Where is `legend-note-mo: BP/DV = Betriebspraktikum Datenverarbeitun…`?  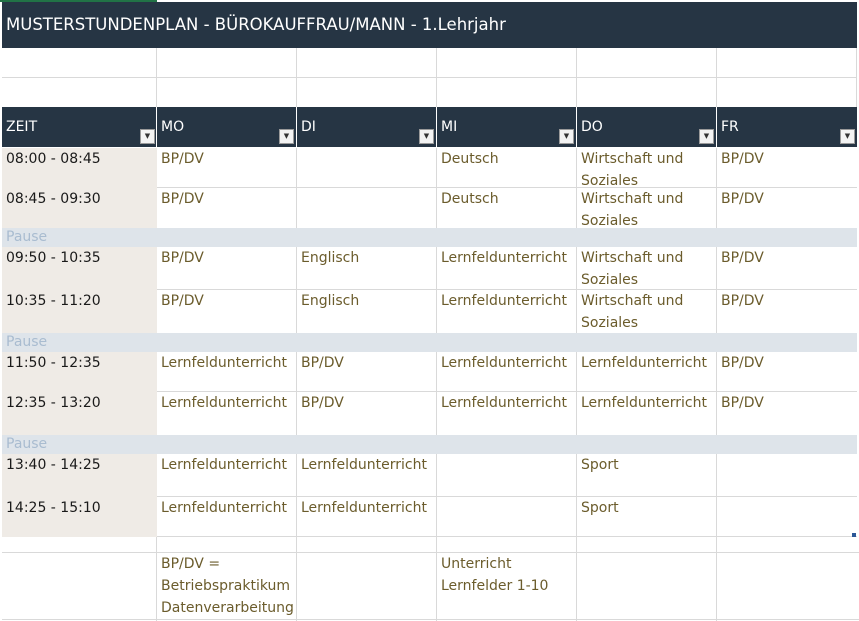
legend-note-mo: BP/DV = Betriebspraktikum Datenverarbeitun… is located at coordinates (227, 586).